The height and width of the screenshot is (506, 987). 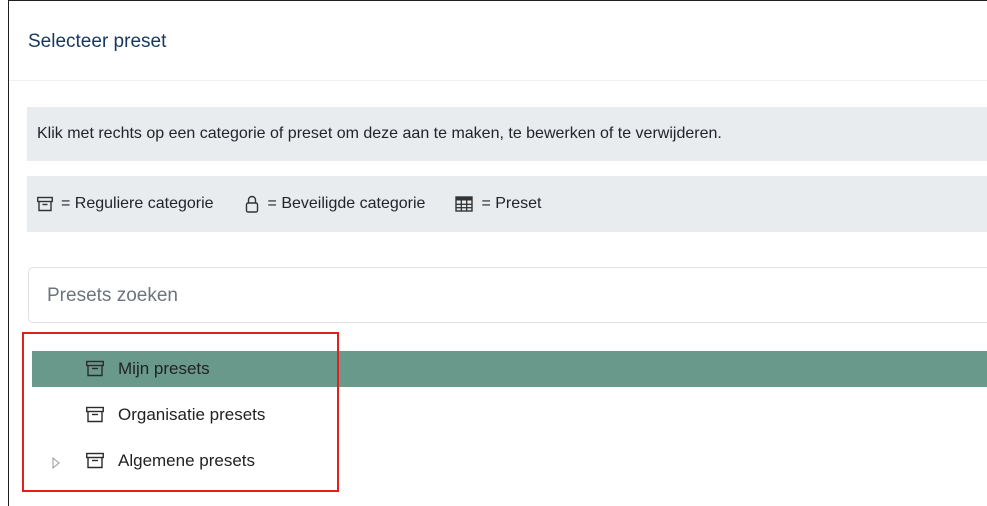 What do you see at coordinates (251, 204) in the screenshot?
I see `lock-icon` at bounding box center [251, 204].